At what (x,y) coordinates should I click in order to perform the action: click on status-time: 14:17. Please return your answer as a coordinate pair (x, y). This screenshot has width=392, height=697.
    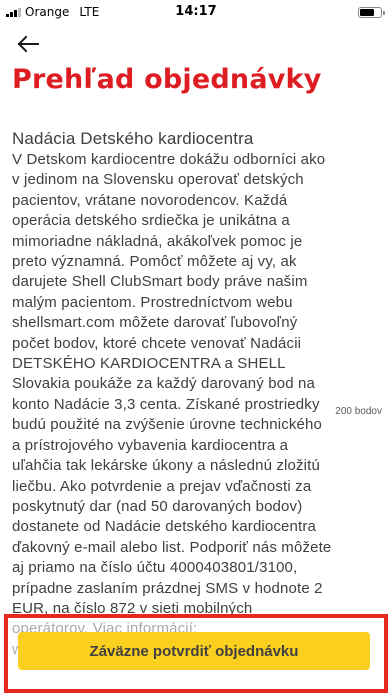
    Looking at the image, I should click on (196, 11).